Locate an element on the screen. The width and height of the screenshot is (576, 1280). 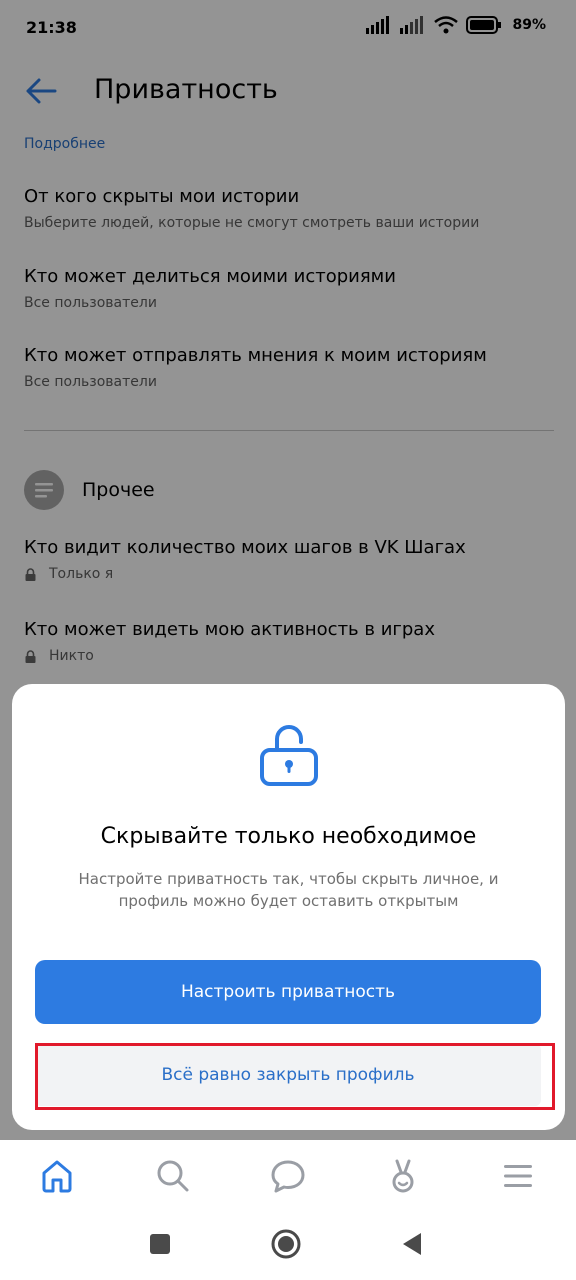
messages-icon is located at coordinates (288, 1176).